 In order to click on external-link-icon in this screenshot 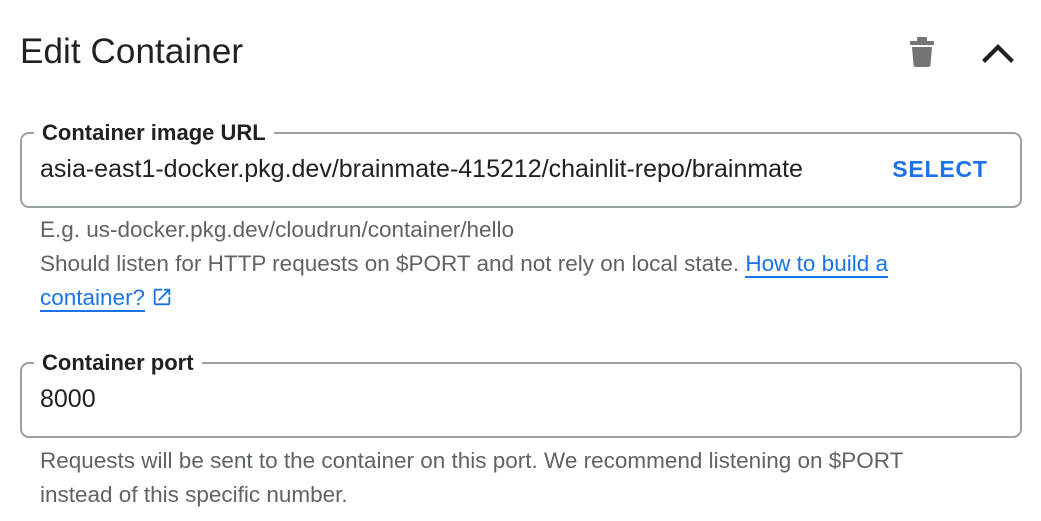, I will do `click(162, 297)`.